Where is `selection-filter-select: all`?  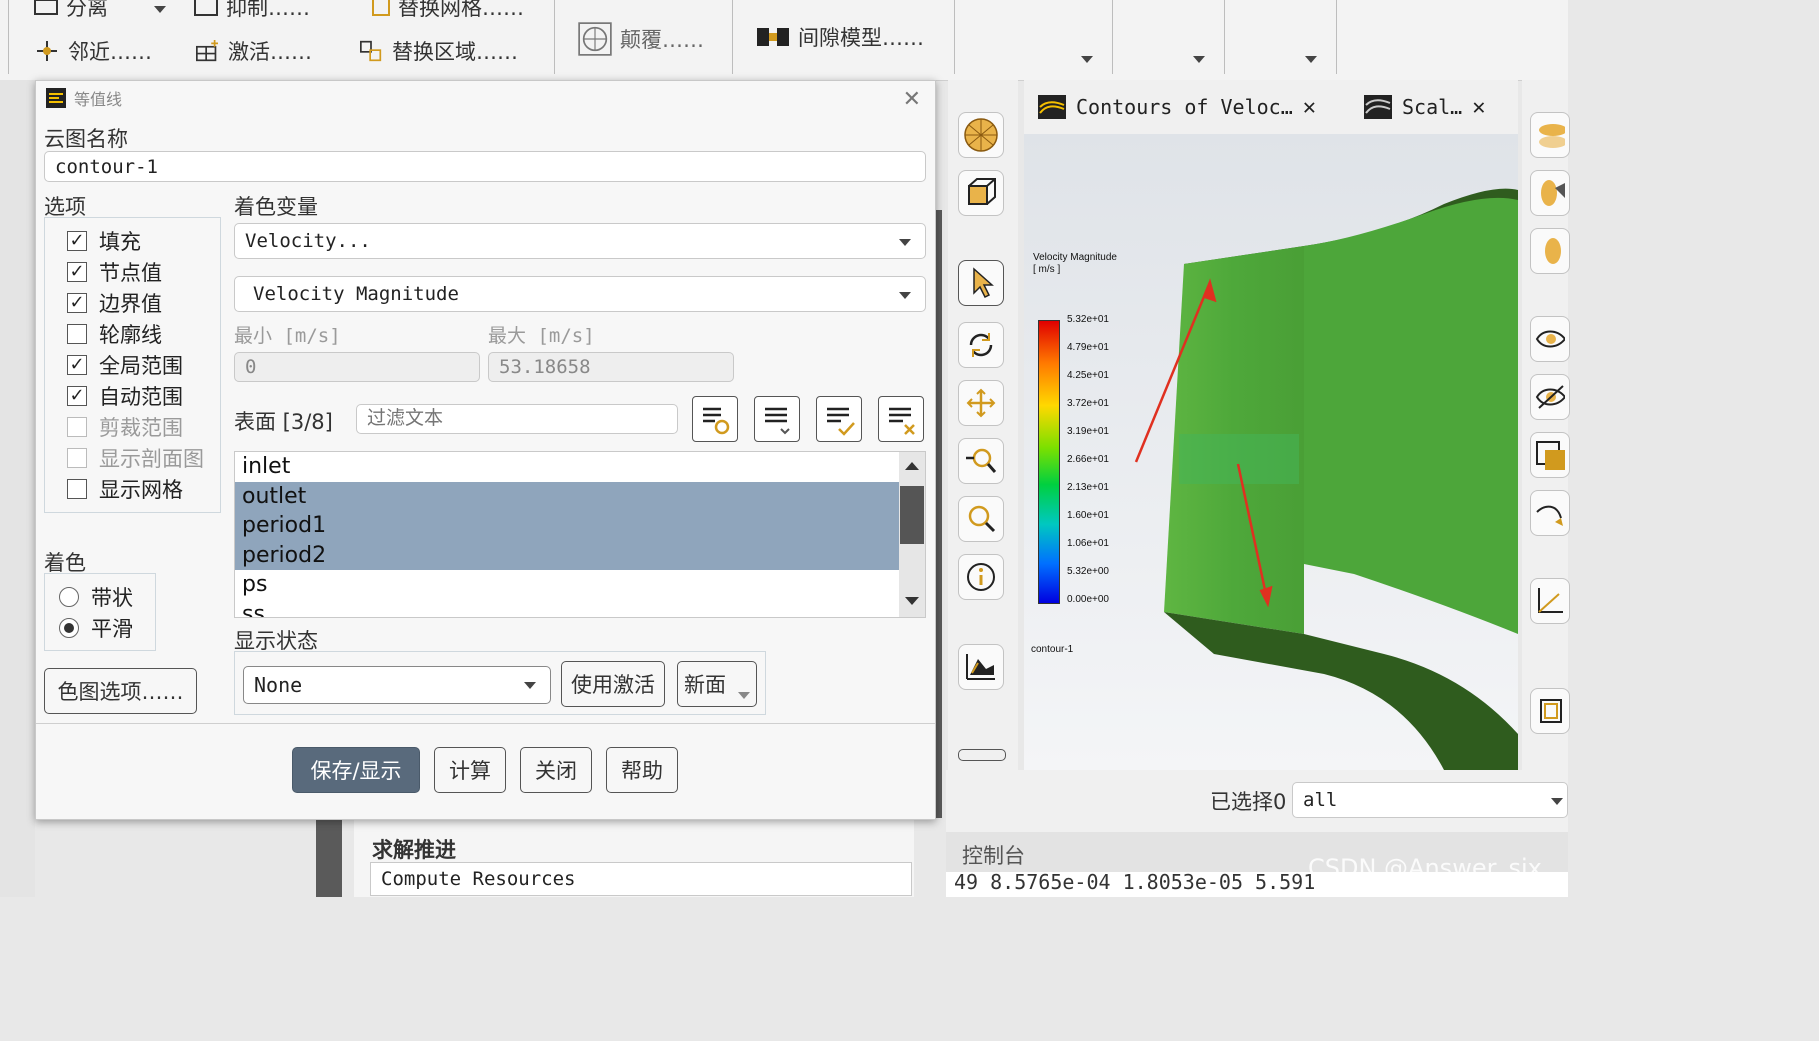
selection-filter-select: all is located at coordinates (1430, 800).